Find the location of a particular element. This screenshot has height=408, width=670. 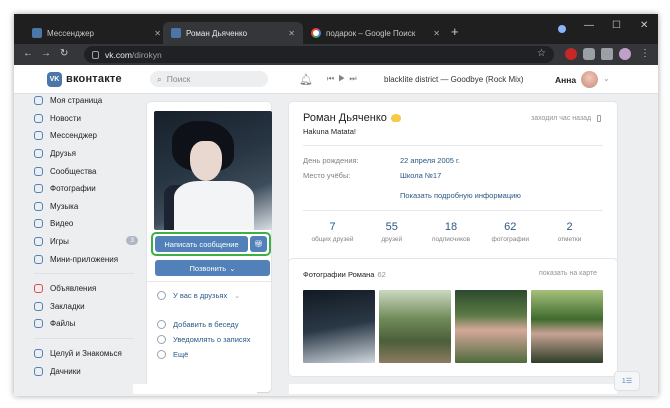

vk-logo-icon: VK is located at coordinates (54, 79).